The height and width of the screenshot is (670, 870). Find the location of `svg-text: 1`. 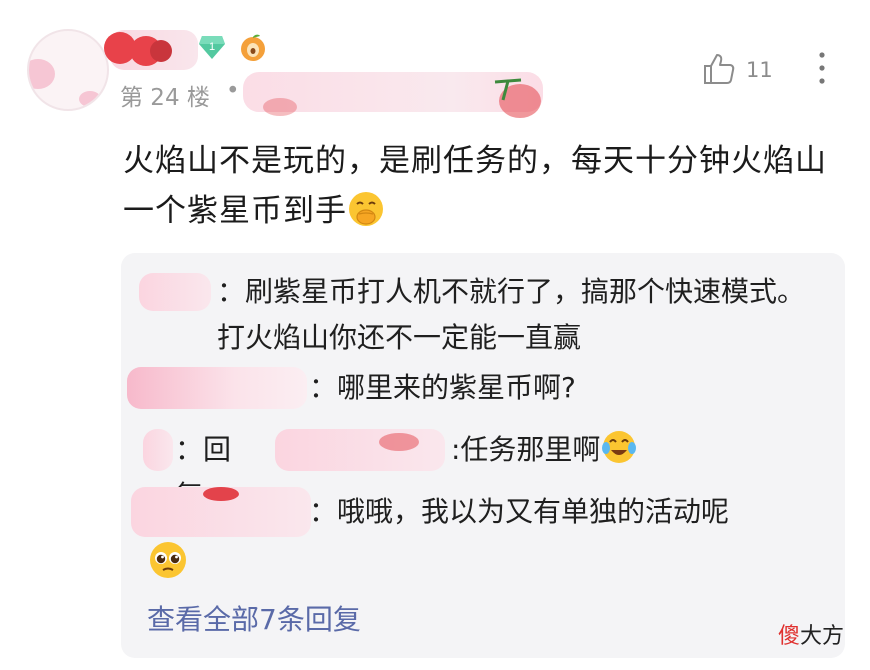

svg-text: 1 is located at coordinates (212, 47).